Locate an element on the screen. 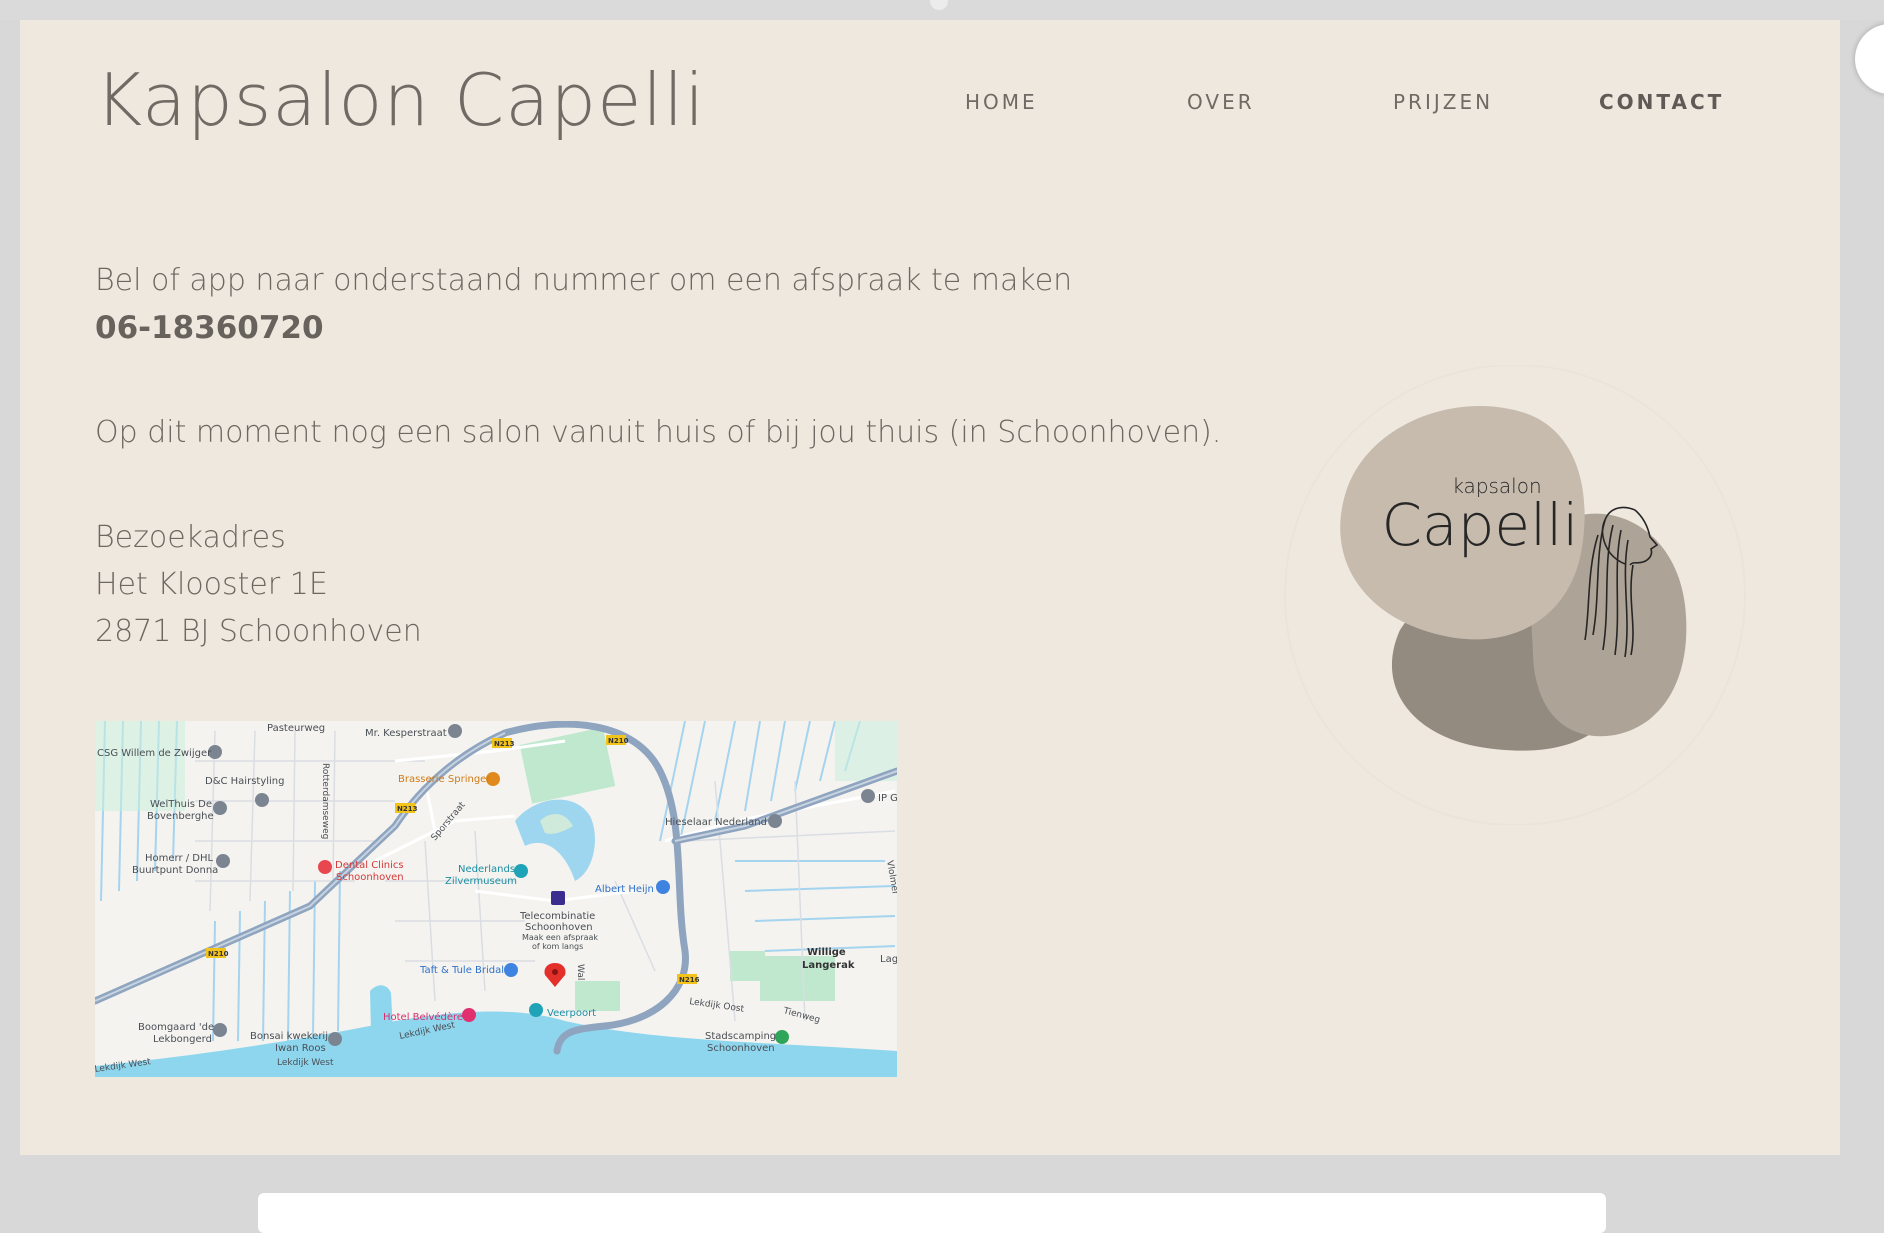 The height and width of the screenshot is (1233, 1884). svg-text: Iwan Roos is located at coordinates (300, 1048).